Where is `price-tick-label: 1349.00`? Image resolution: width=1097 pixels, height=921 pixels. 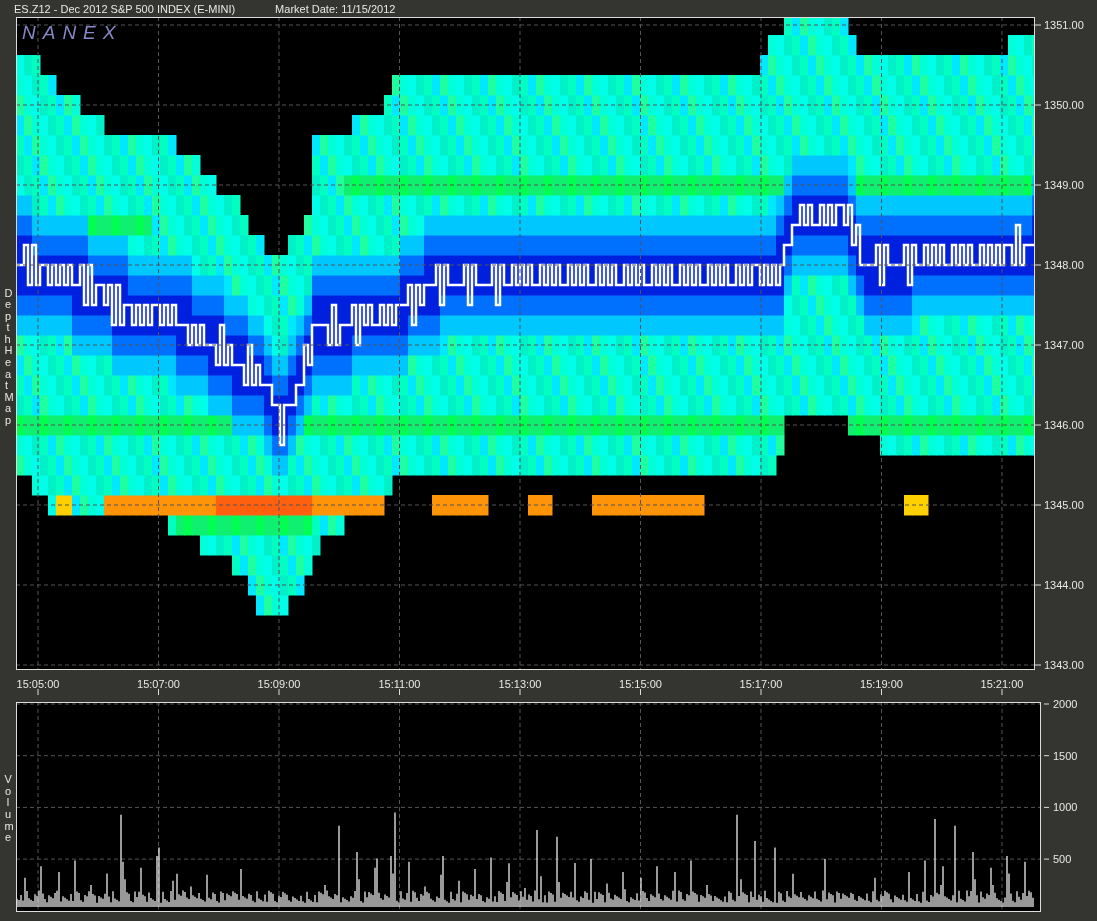
price-tick-label: 1349.00 is located at coordinates (1064, 185).